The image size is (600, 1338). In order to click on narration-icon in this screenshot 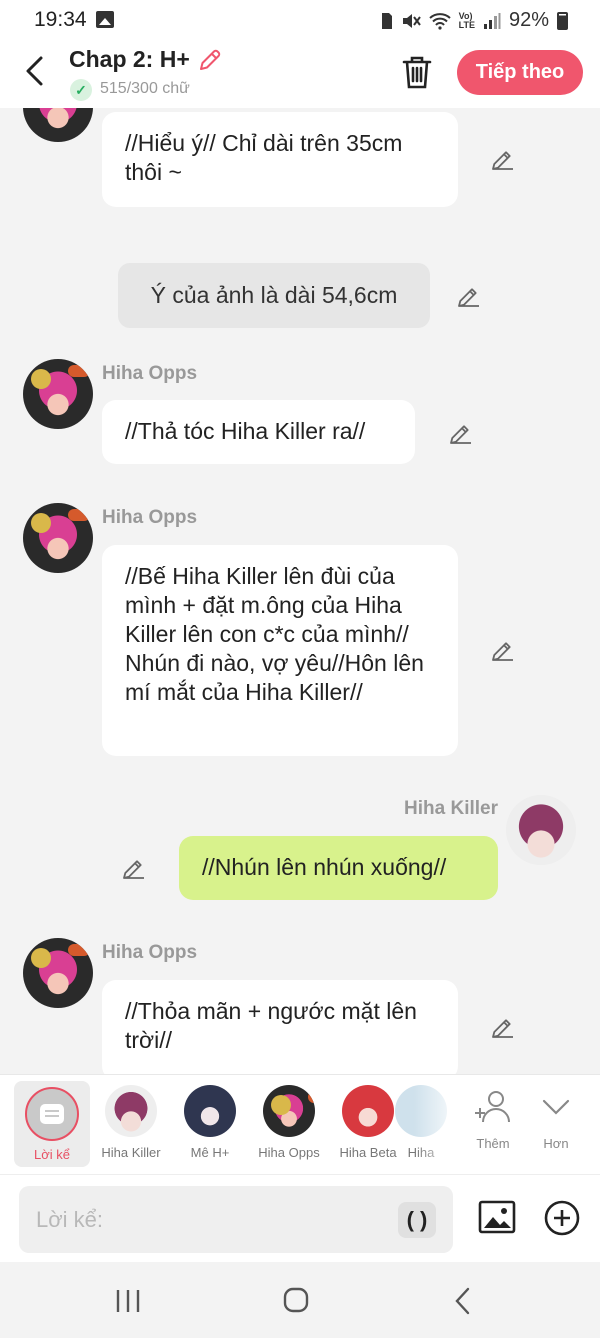, I will do `click(52, 1114)`.